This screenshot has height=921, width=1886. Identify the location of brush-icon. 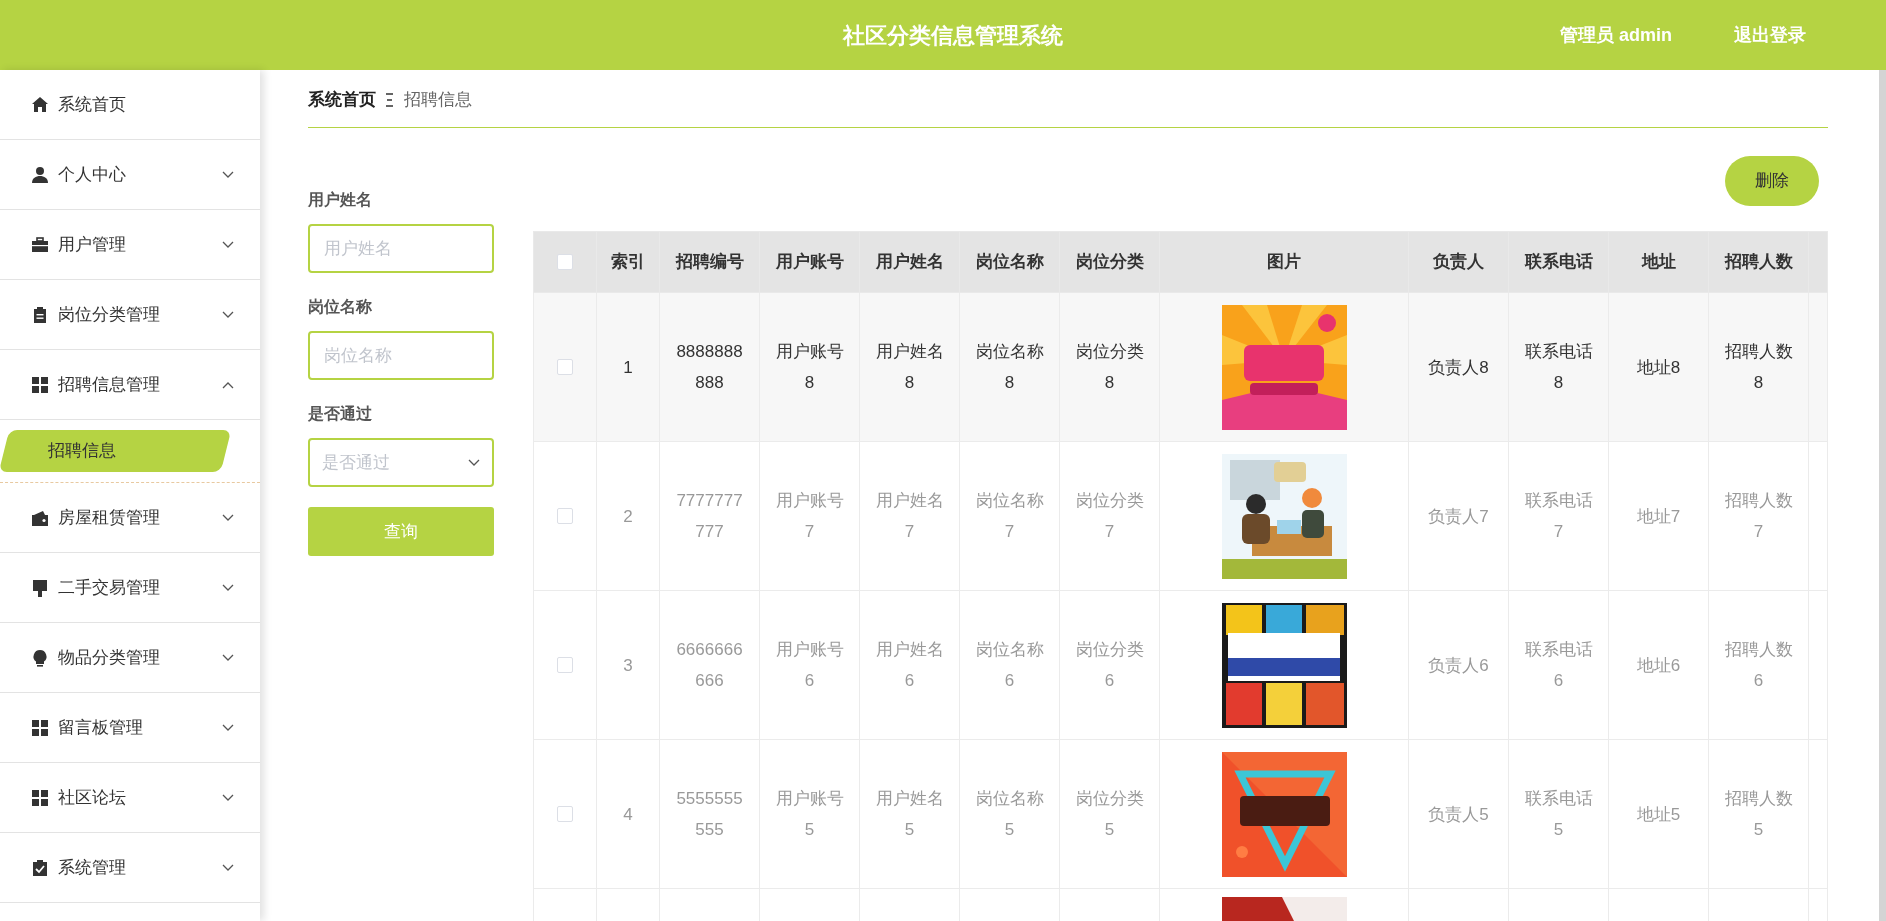
(40, 587).